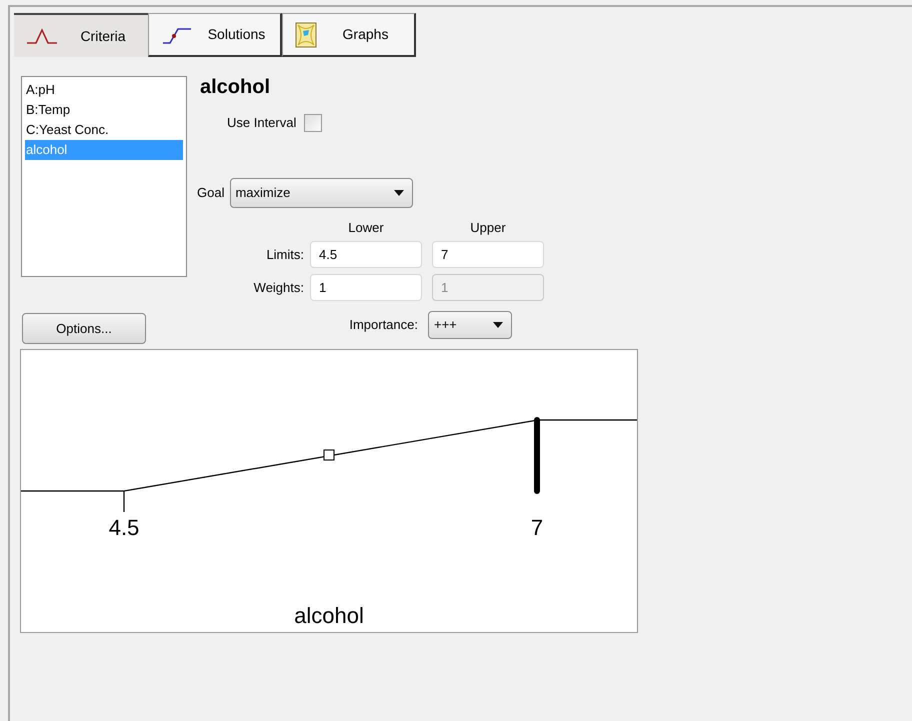  What do you see at coordinates (104, 130) in the screenshot?
I see `list-item: C:Yeast Conc.` at bounding box center [104, 130].